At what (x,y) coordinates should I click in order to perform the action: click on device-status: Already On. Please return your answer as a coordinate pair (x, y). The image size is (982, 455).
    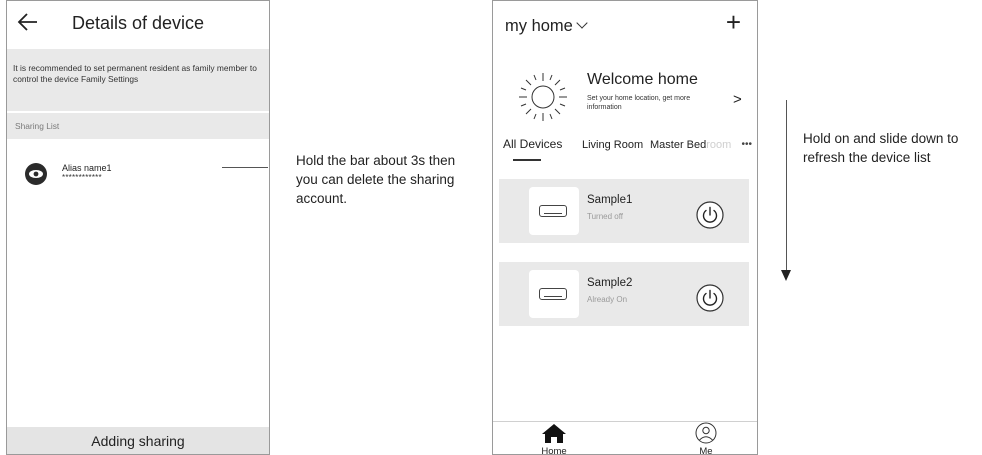
    Looking at the image, I should click on (607, 299).